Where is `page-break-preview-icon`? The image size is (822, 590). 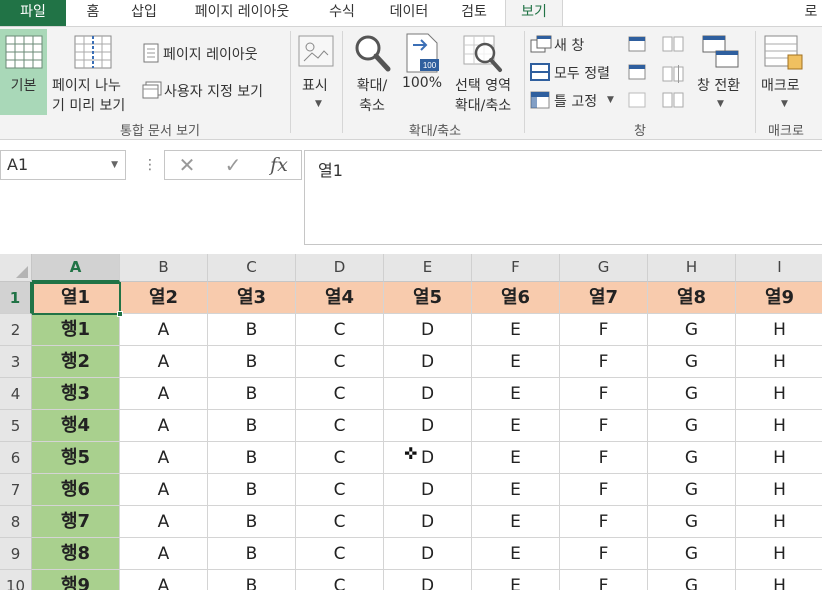
page-break-preview-icon is located at coordinates (93, 52).